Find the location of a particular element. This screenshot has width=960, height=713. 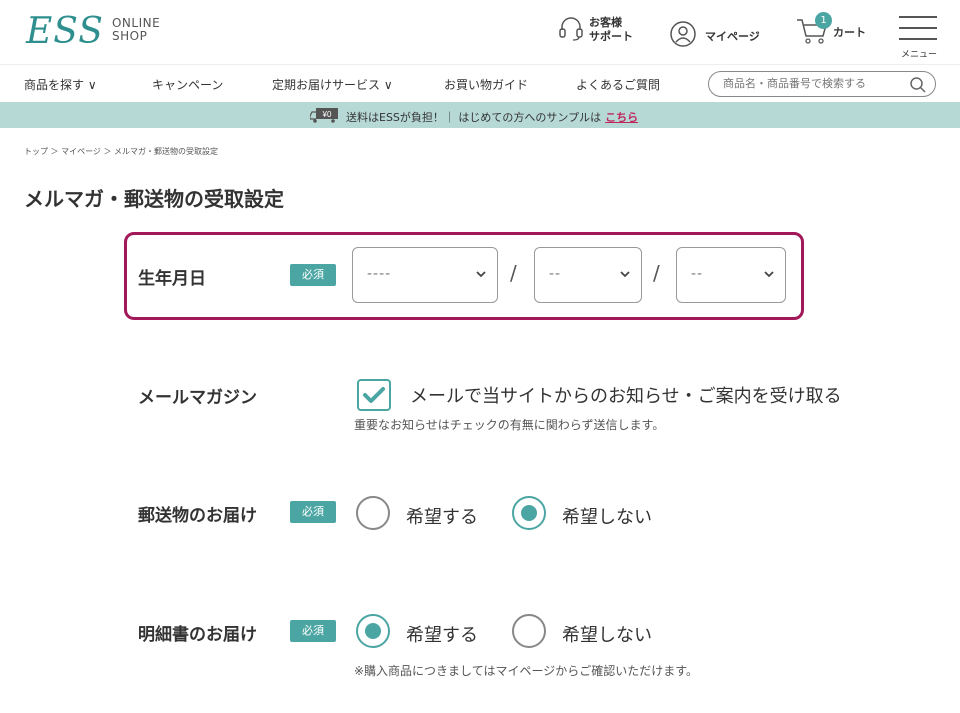

statement-label: 明細書のお届け is located at coordinates (197, 635).